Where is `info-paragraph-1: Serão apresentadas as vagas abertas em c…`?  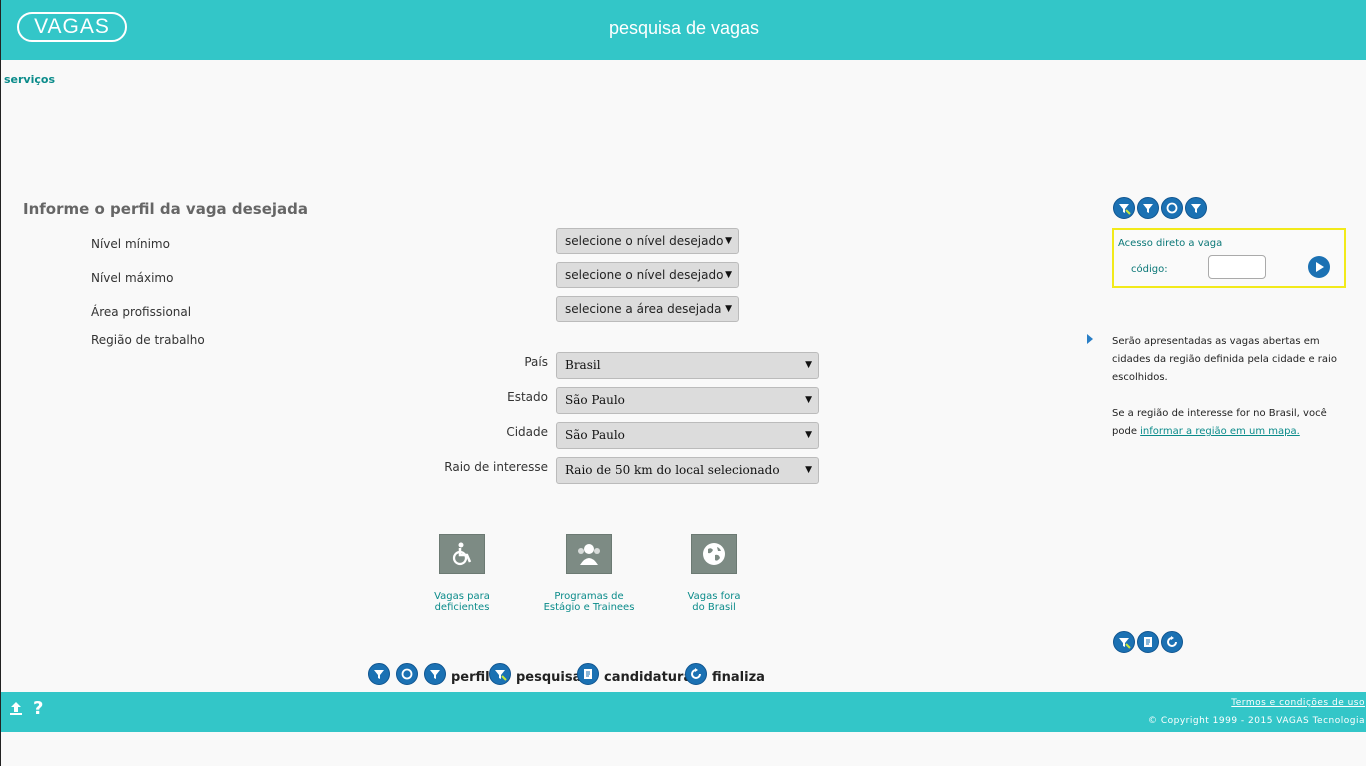
info-paragraph-1: Serão apresentadas as vagas abertas em c… is located at coordinates (1224, 359).